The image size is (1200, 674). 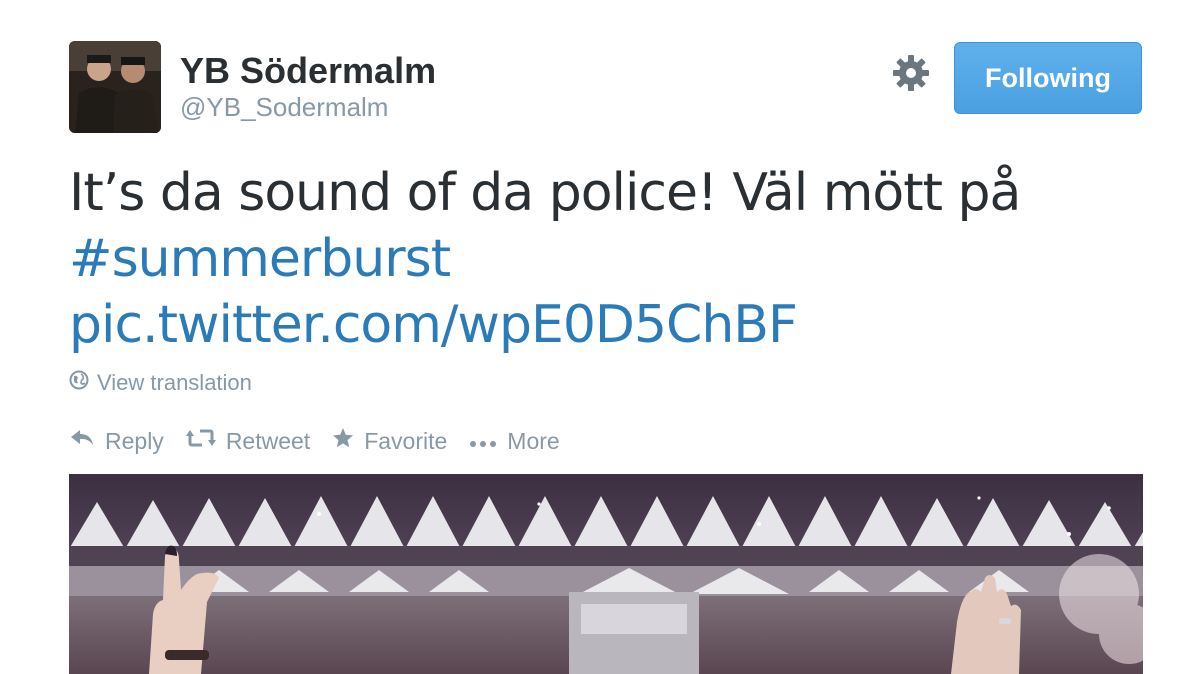 I want to click on view-translation-link: View translation, so click(x=160, y=383).